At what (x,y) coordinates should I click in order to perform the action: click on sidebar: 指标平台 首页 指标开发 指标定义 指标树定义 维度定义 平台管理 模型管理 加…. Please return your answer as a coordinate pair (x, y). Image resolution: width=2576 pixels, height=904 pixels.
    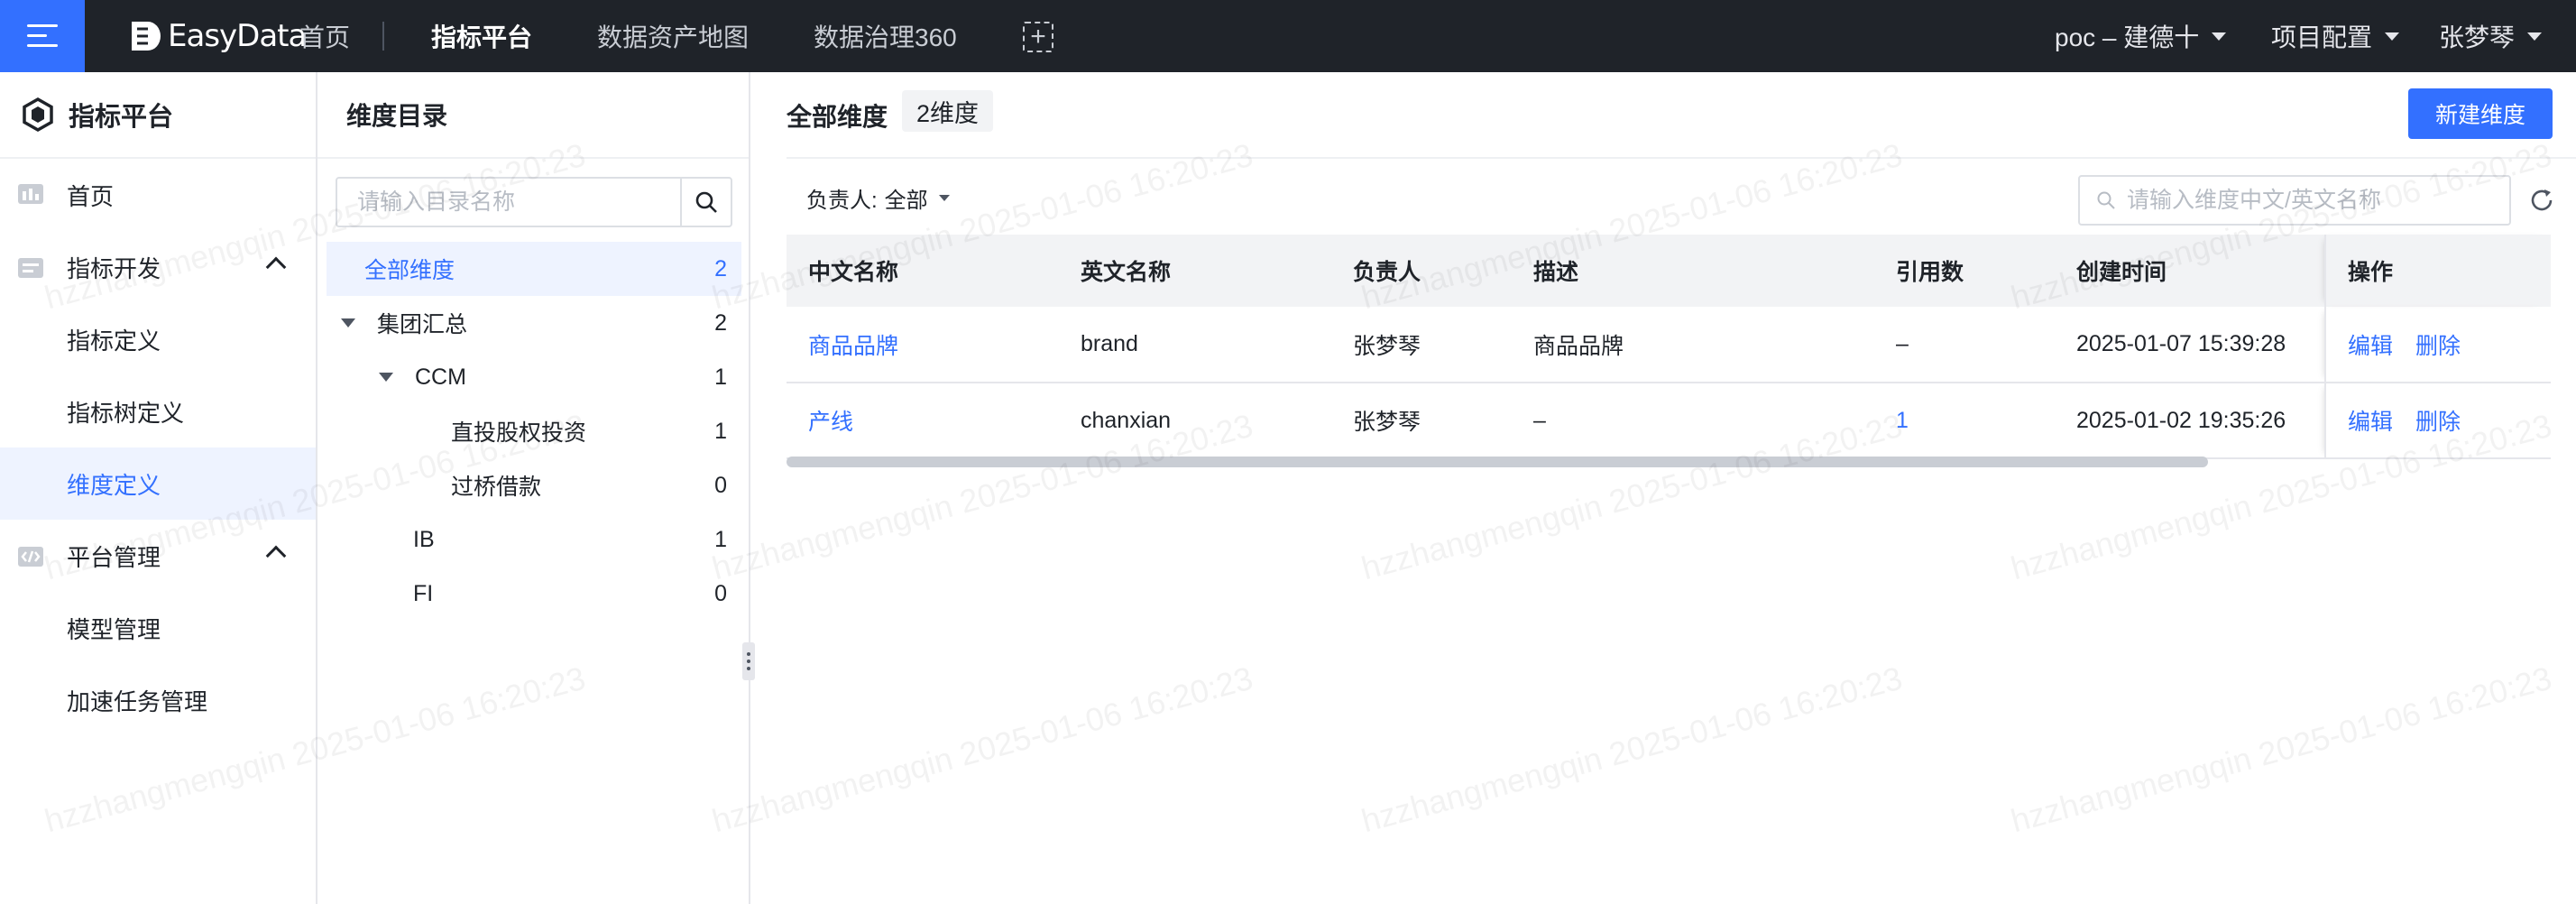
    Looking at the image, I should click on (158, 488).